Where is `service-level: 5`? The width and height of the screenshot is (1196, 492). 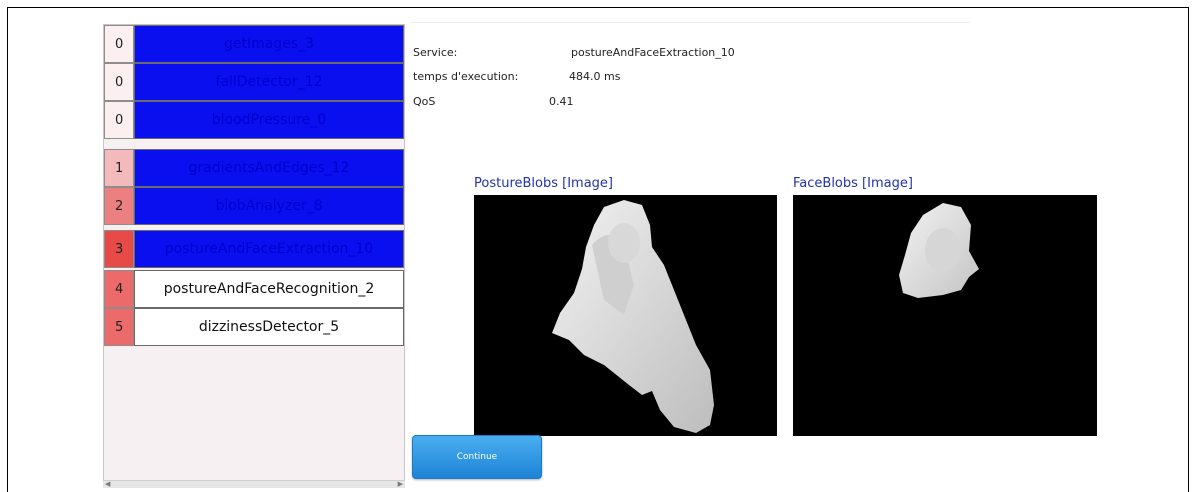 service-level: 5 is located at coordinates (119, 327).